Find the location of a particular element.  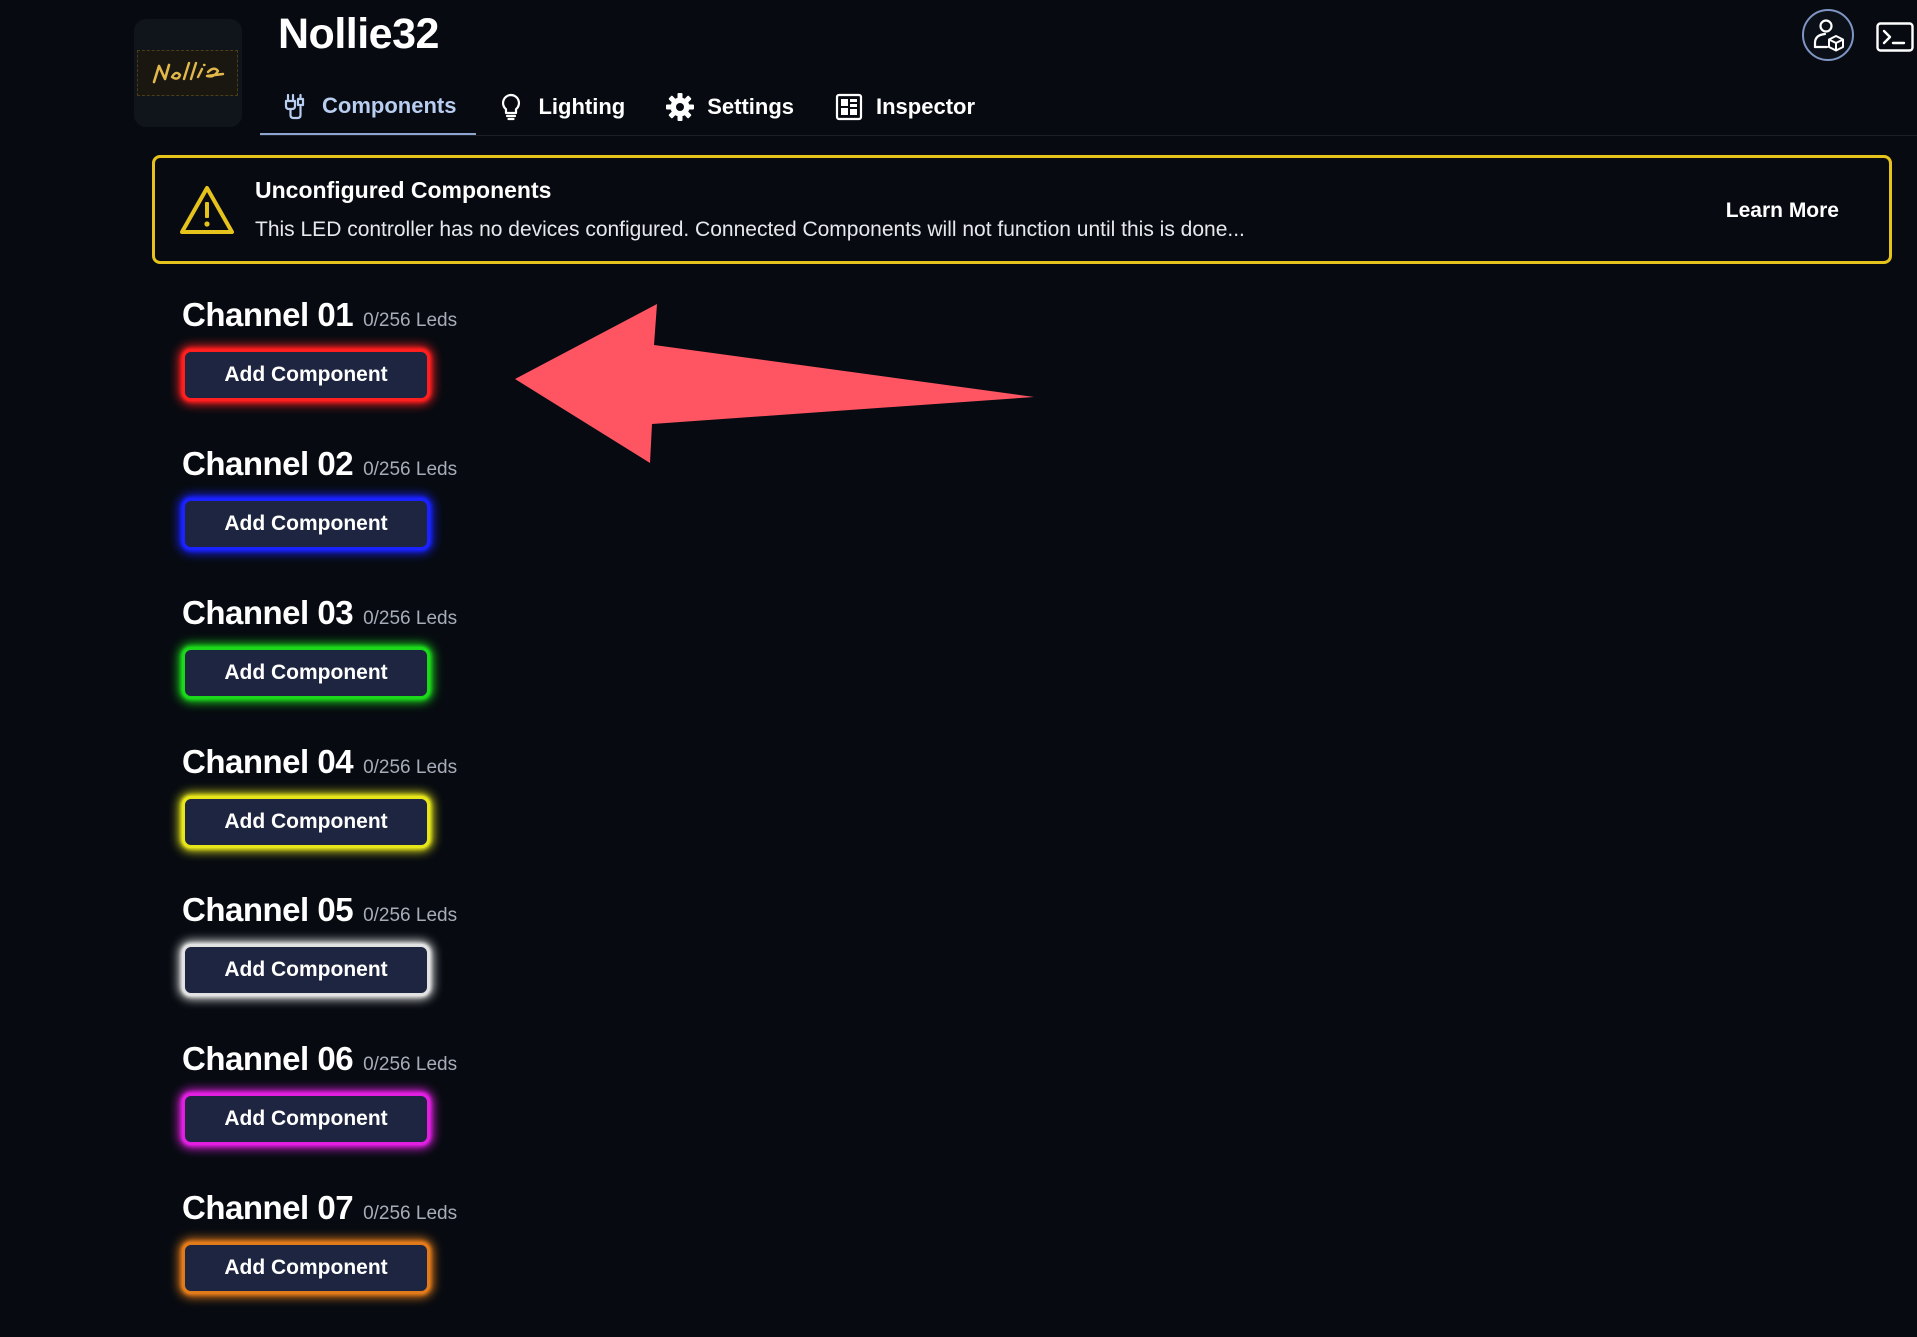

channel-04: Channel 04 0/256 Leds Add Component is located at coordinates (432, 817).